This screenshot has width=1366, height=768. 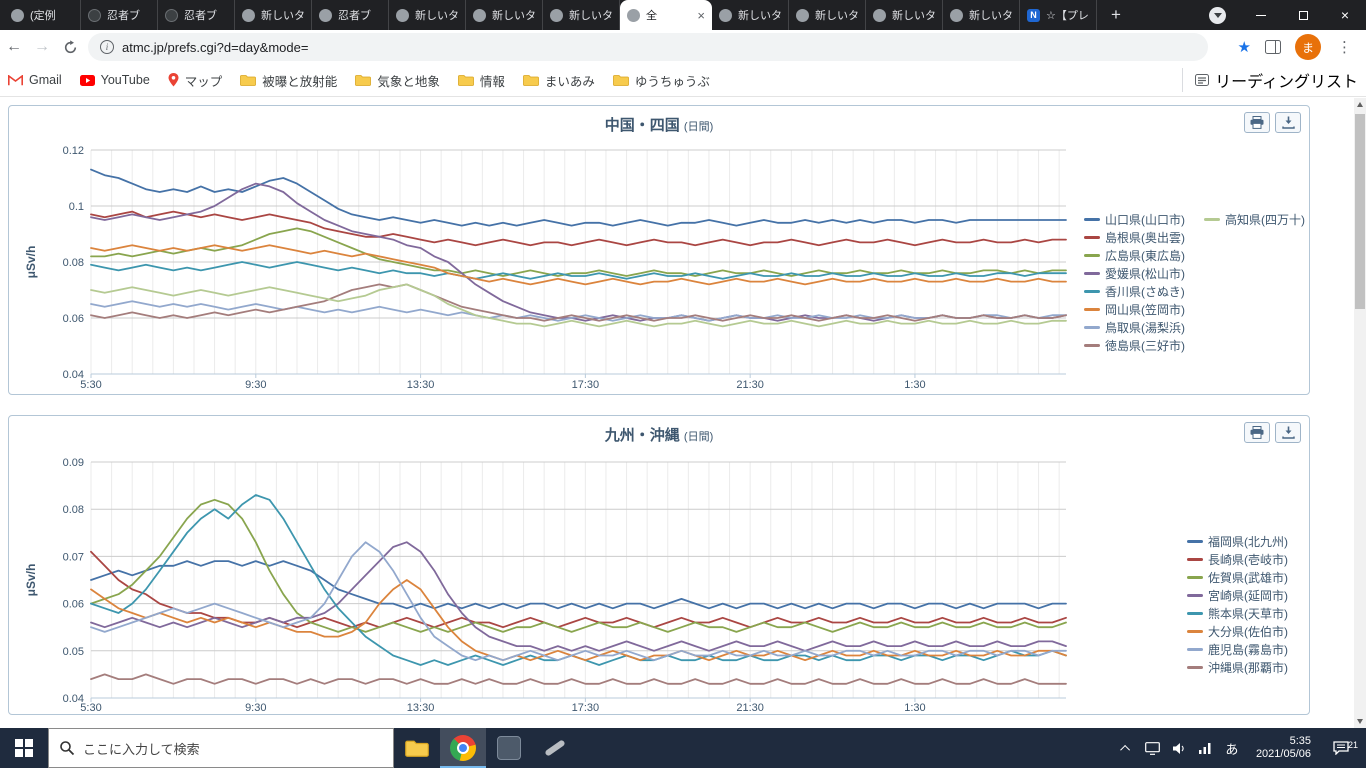 I want to click on browser-menu-button: ⋮, so click(x=1344, y=47).